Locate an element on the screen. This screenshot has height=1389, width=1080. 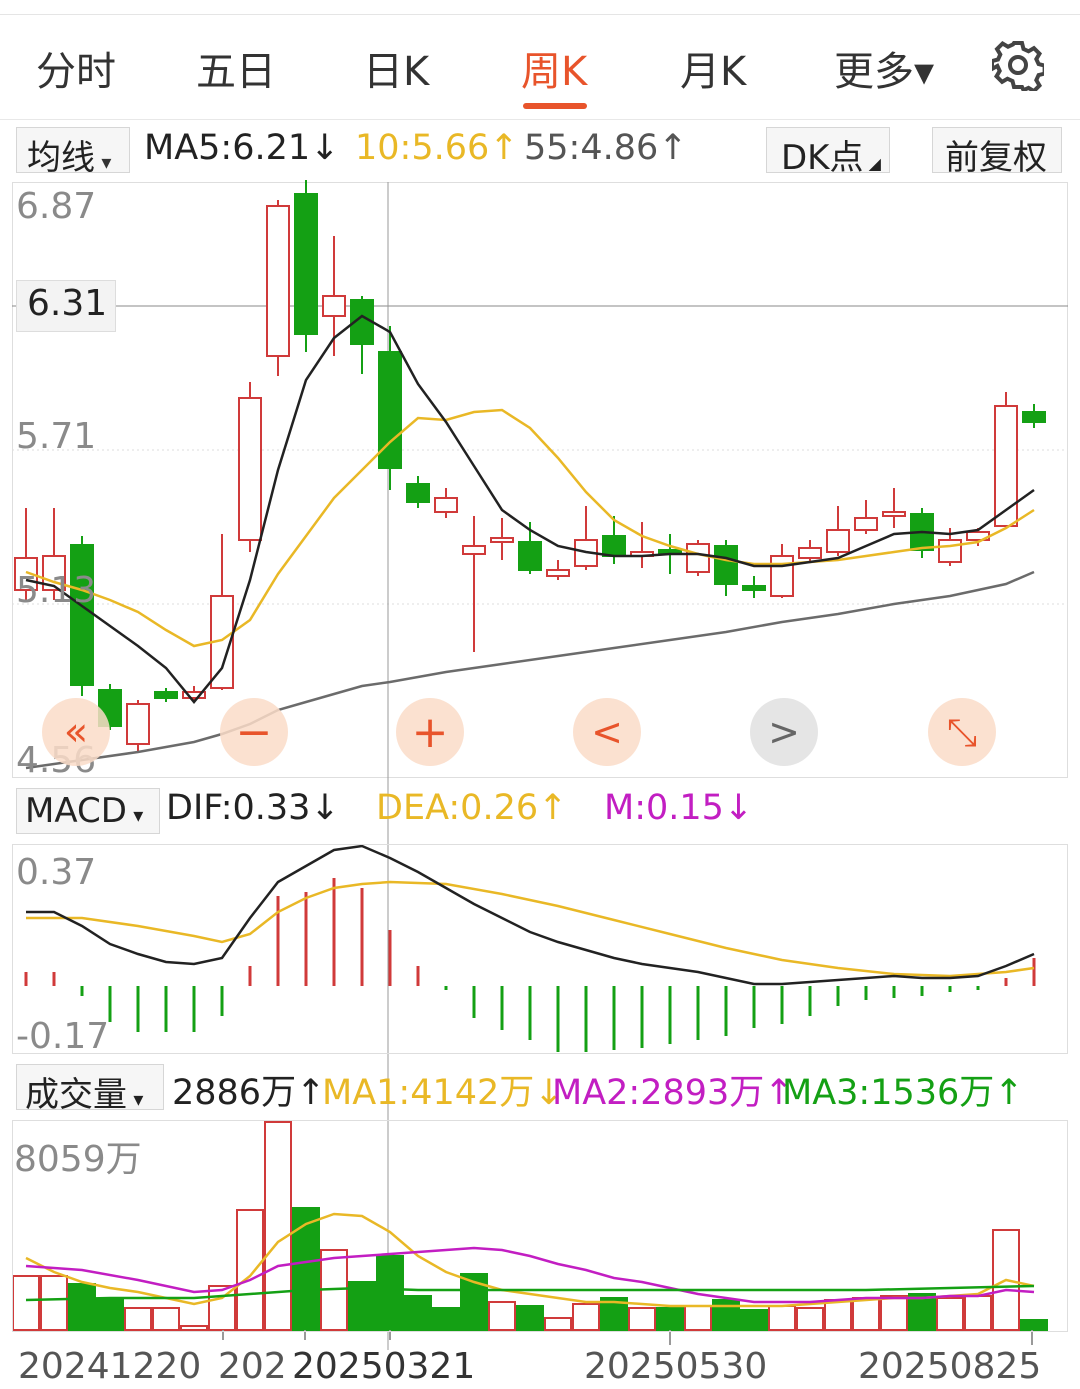
zoom-in-button: + is located at coordinates (430, 732).